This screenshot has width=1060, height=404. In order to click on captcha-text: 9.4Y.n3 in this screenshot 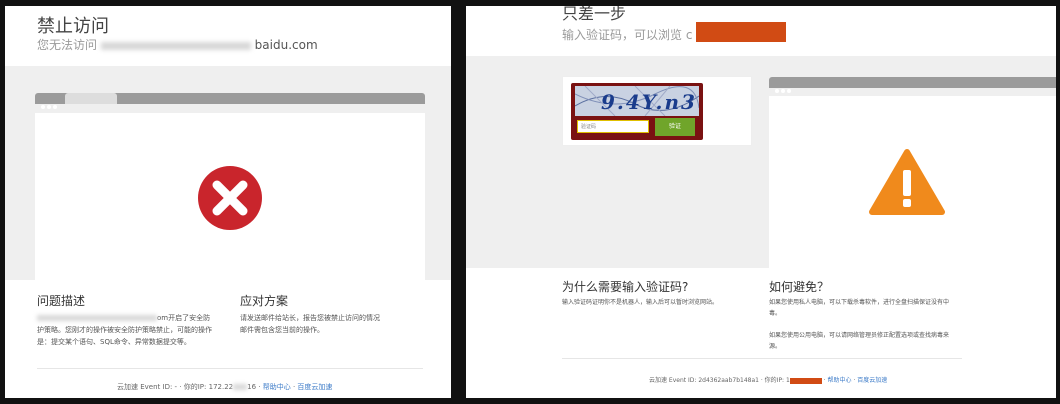, I will do `click(649, 102)`.